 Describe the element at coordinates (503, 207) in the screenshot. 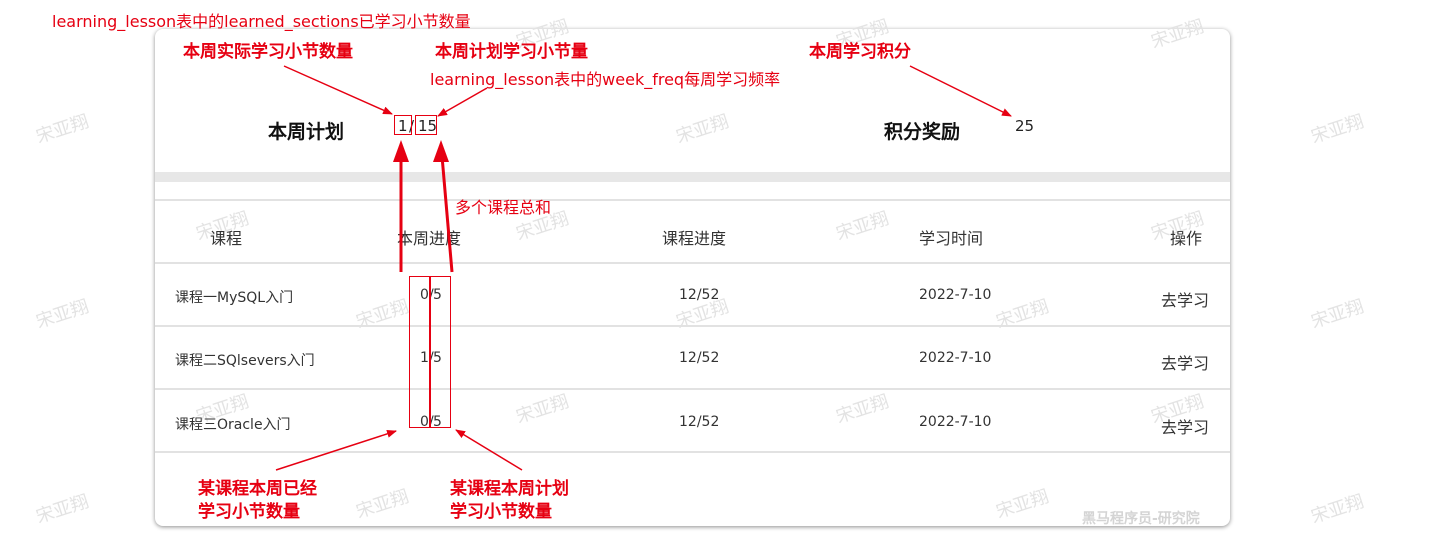

I see `sum-annotation: 多个课程总和` at that location.